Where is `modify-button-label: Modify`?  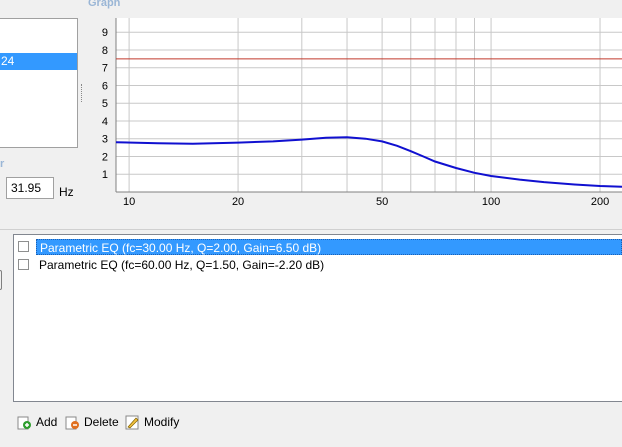
modify-button-label: Modify is located at coordinates (162, 422).